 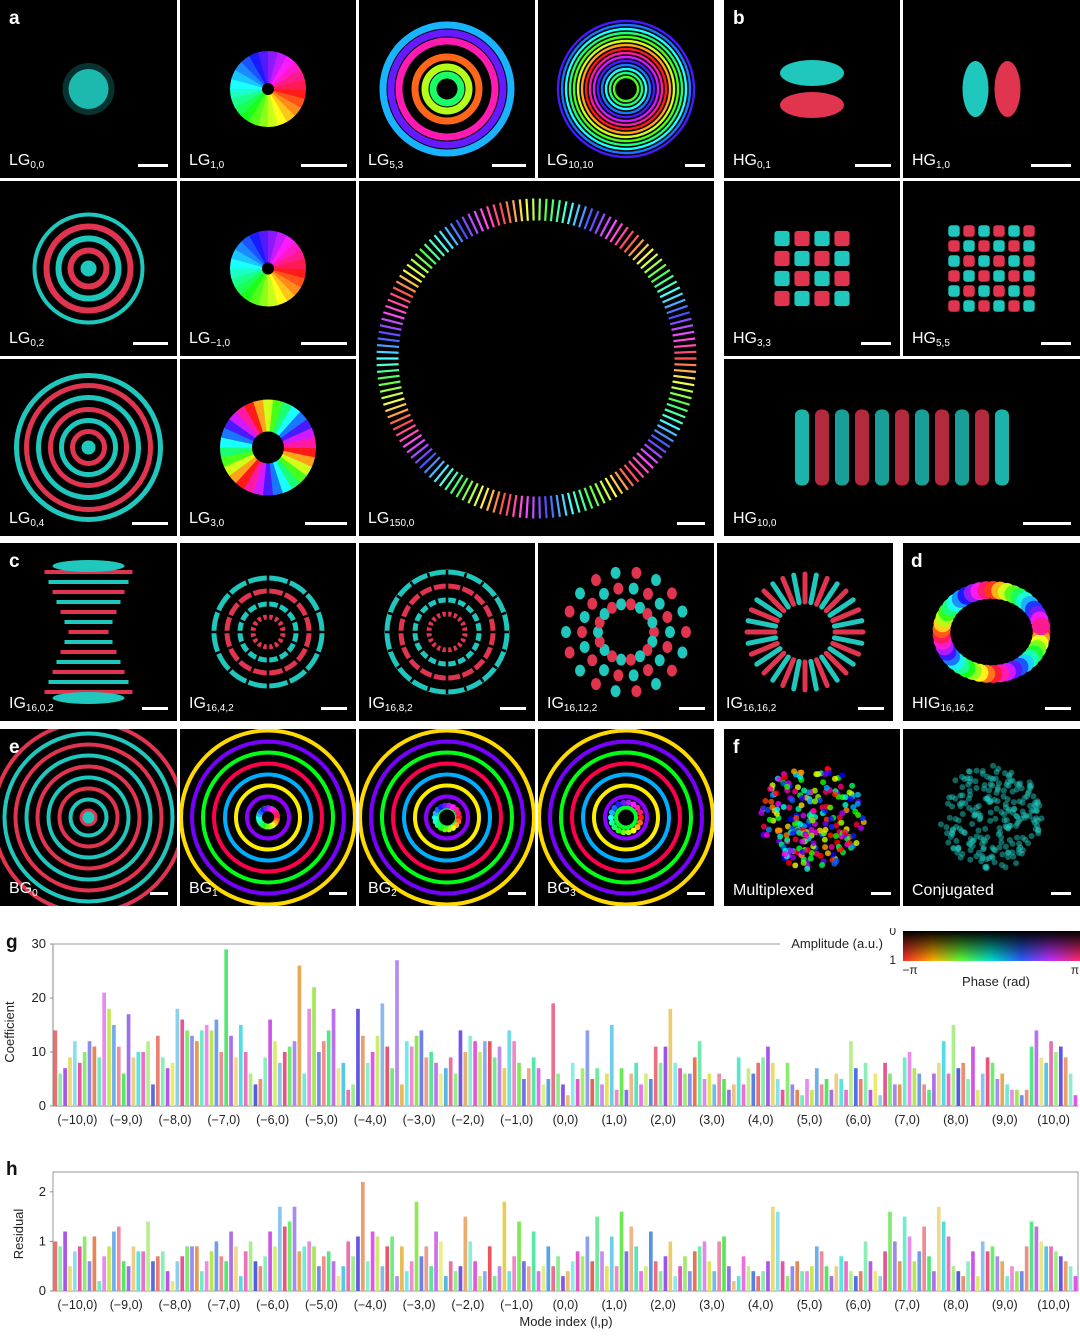 I want to click on x-tick-label: (−10,0), so click(x=77, y=1120).